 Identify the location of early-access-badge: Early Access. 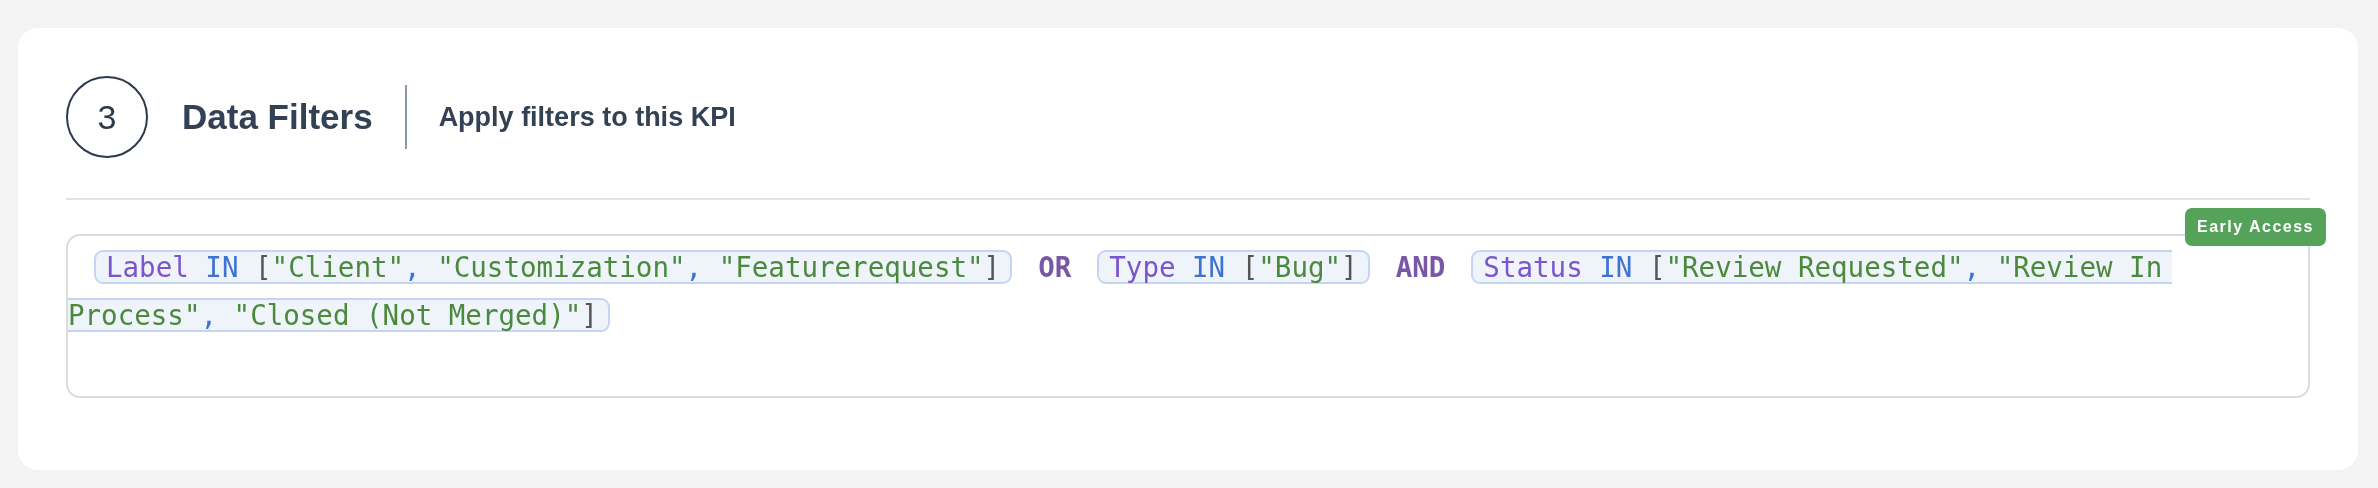
(2255, 227).